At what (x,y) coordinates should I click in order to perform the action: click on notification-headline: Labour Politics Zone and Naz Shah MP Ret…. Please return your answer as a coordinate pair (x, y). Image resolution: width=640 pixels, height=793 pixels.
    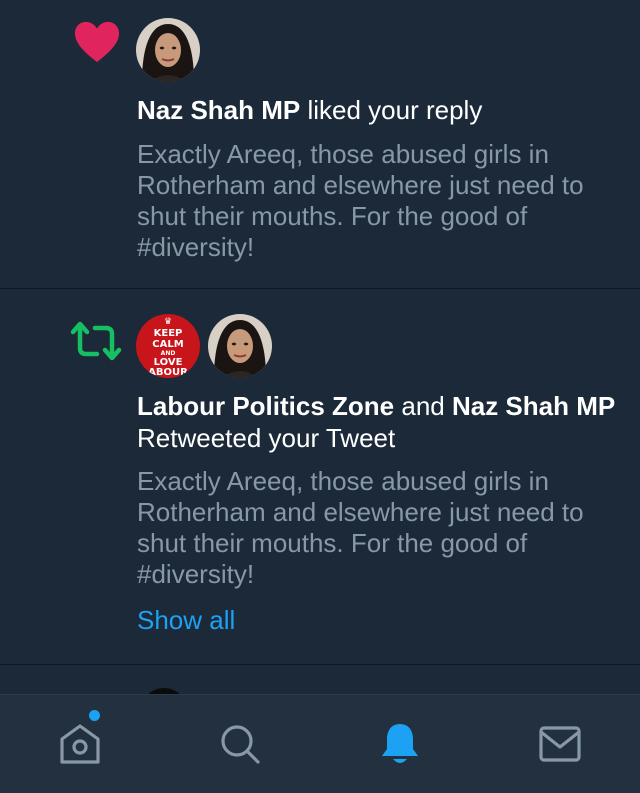
    Looking at the image, I should click on (377, 422).